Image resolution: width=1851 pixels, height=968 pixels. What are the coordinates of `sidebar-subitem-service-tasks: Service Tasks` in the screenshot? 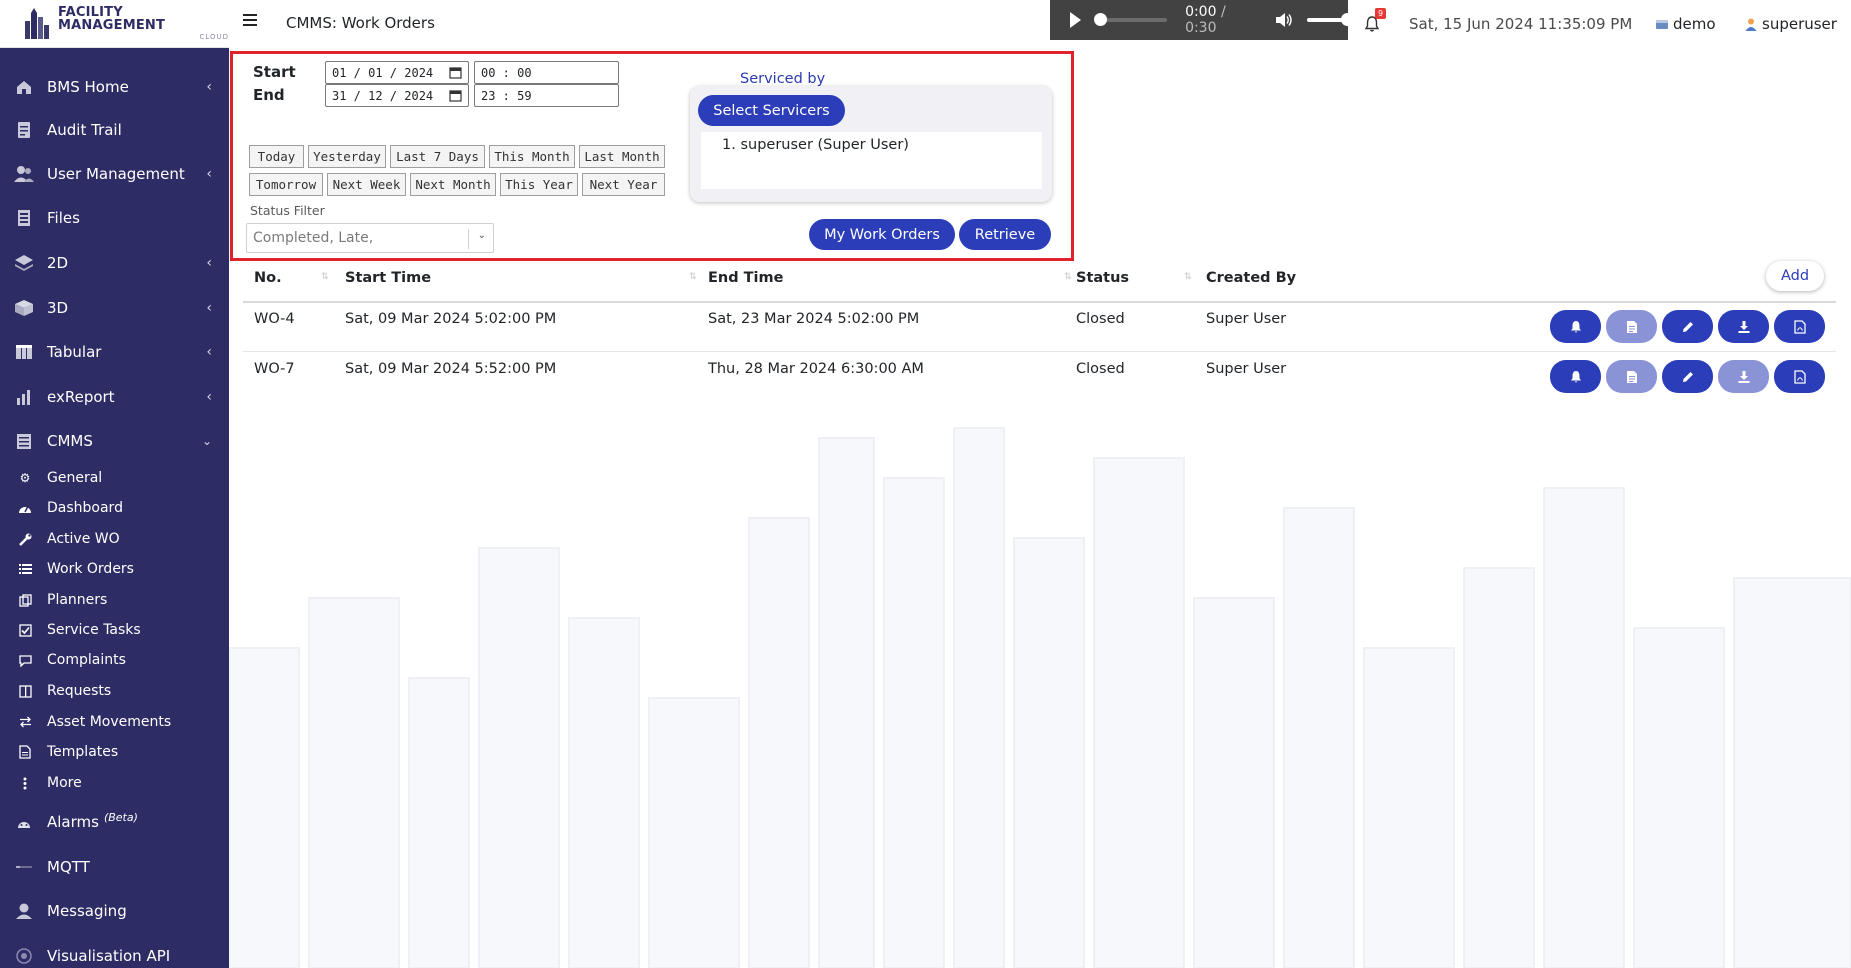 It's located at (114, 630).